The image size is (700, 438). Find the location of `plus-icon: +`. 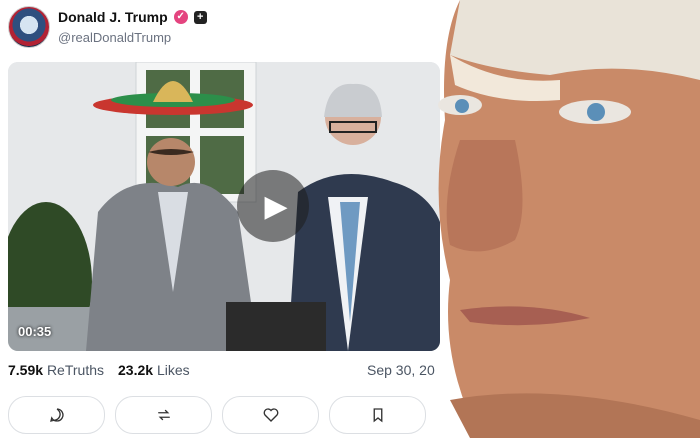

plus-icon: + is located at coordinates (200, 17).